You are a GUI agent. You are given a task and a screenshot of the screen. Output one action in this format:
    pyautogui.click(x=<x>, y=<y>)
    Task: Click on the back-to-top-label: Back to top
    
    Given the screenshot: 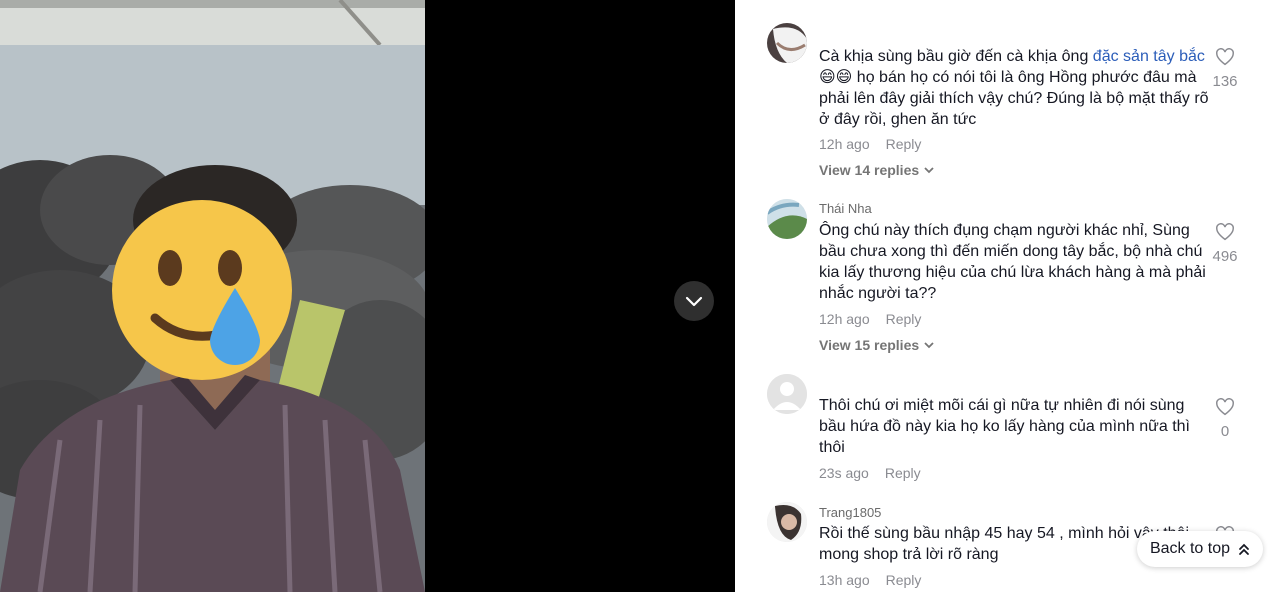 What is the action you would take?
    pyautogui.click(x=1190, y=548)
    